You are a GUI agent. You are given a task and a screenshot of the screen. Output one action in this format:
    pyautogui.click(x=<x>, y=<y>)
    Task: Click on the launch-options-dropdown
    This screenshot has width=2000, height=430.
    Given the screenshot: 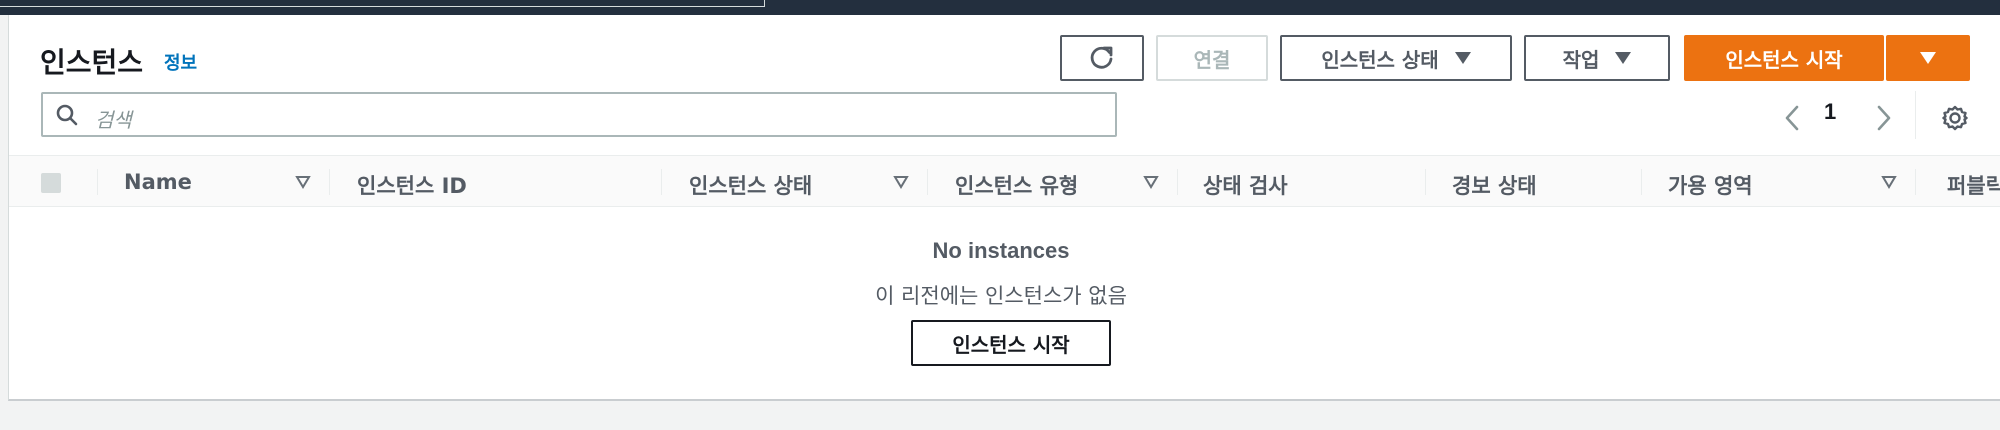 What is the action you would take?
    pyautogui.click(x=1928, y=58)
    